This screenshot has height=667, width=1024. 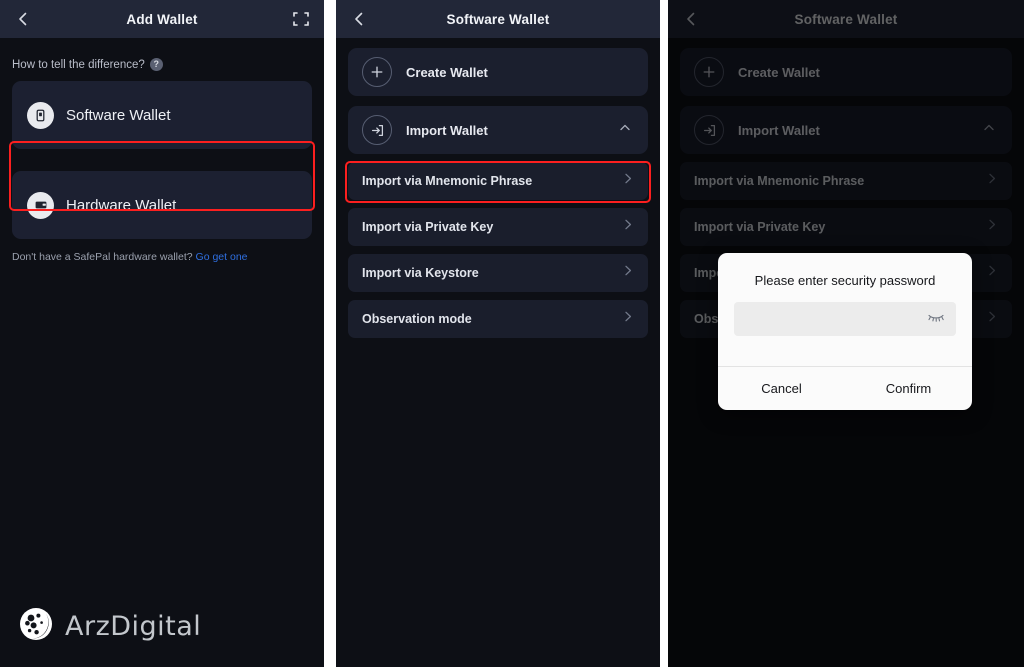 I want to click on list-item-label: Observation mode, so click(x=417, y=319).